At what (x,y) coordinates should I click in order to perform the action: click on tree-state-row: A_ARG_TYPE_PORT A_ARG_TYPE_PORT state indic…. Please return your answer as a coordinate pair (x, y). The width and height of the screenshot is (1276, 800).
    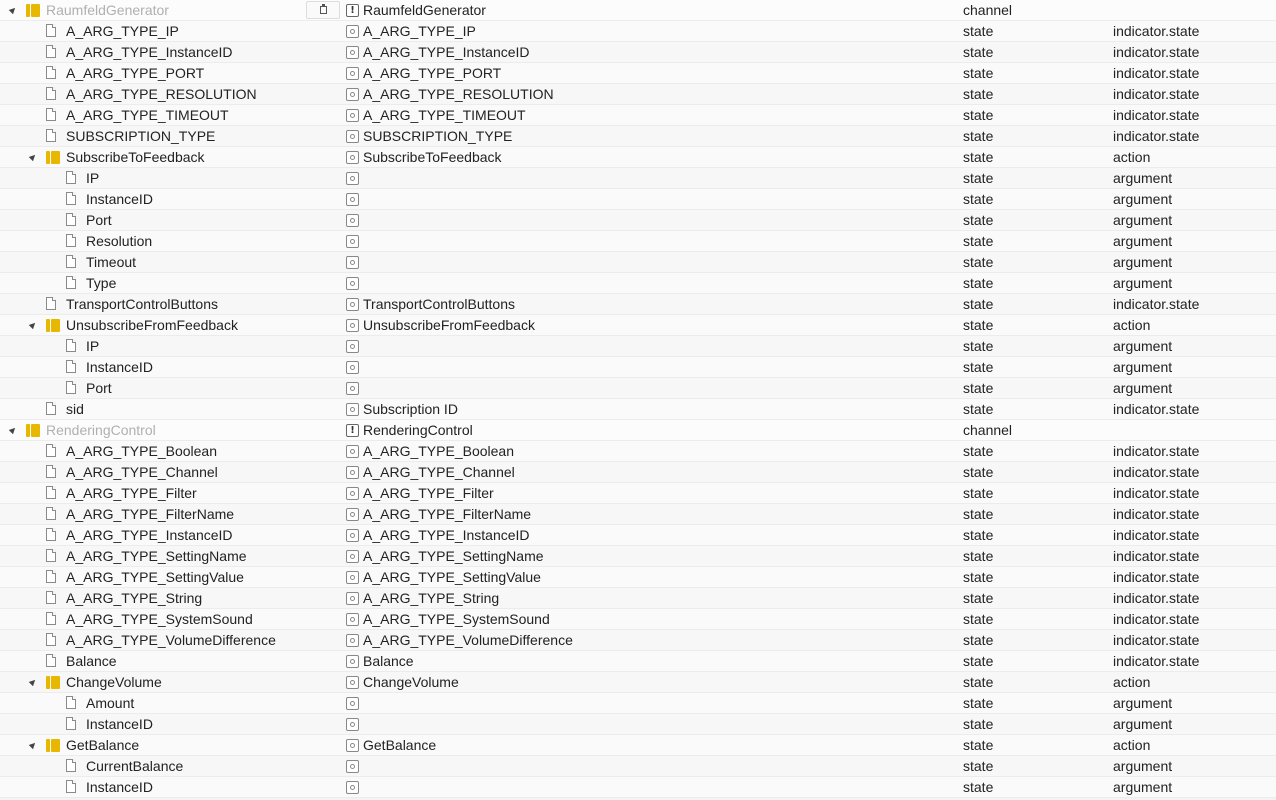
    Looking at the image, I should click on (638, 73).